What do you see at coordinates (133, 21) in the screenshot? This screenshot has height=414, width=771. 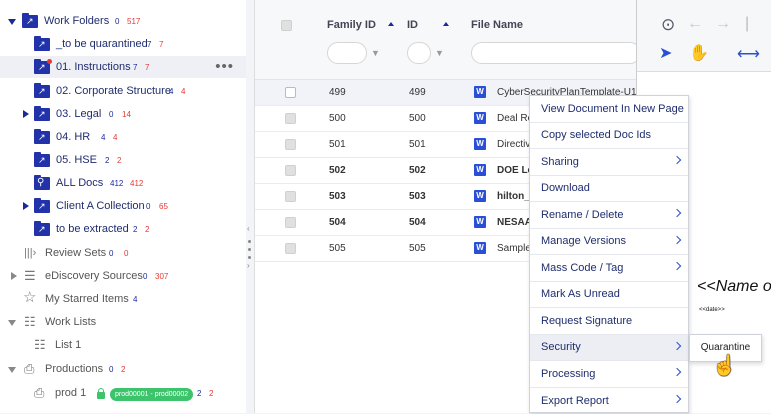 I see `doc-count-red: 517` at bounding box center [133, 21].